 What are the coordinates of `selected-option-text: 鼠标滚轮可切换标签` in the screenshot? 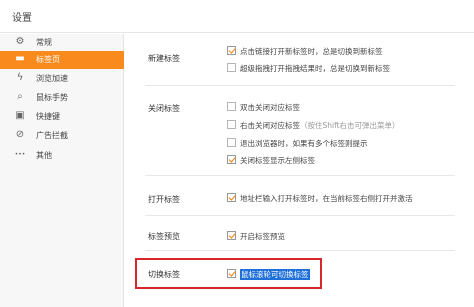 It's located at (275, 274).